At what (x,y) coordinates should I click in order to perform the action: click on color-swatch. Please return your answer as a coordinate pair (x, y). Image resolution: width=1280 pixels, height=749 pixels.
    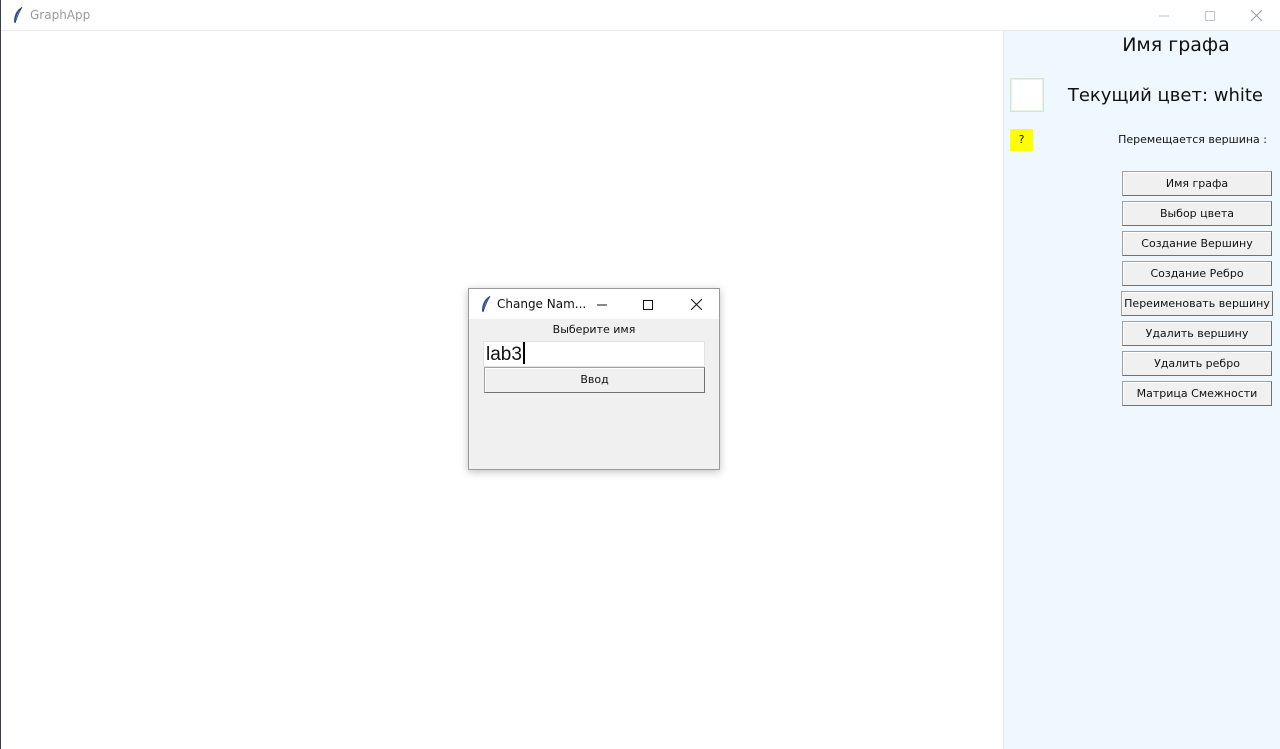
    Looking at the image, I should click on (1027, 95).